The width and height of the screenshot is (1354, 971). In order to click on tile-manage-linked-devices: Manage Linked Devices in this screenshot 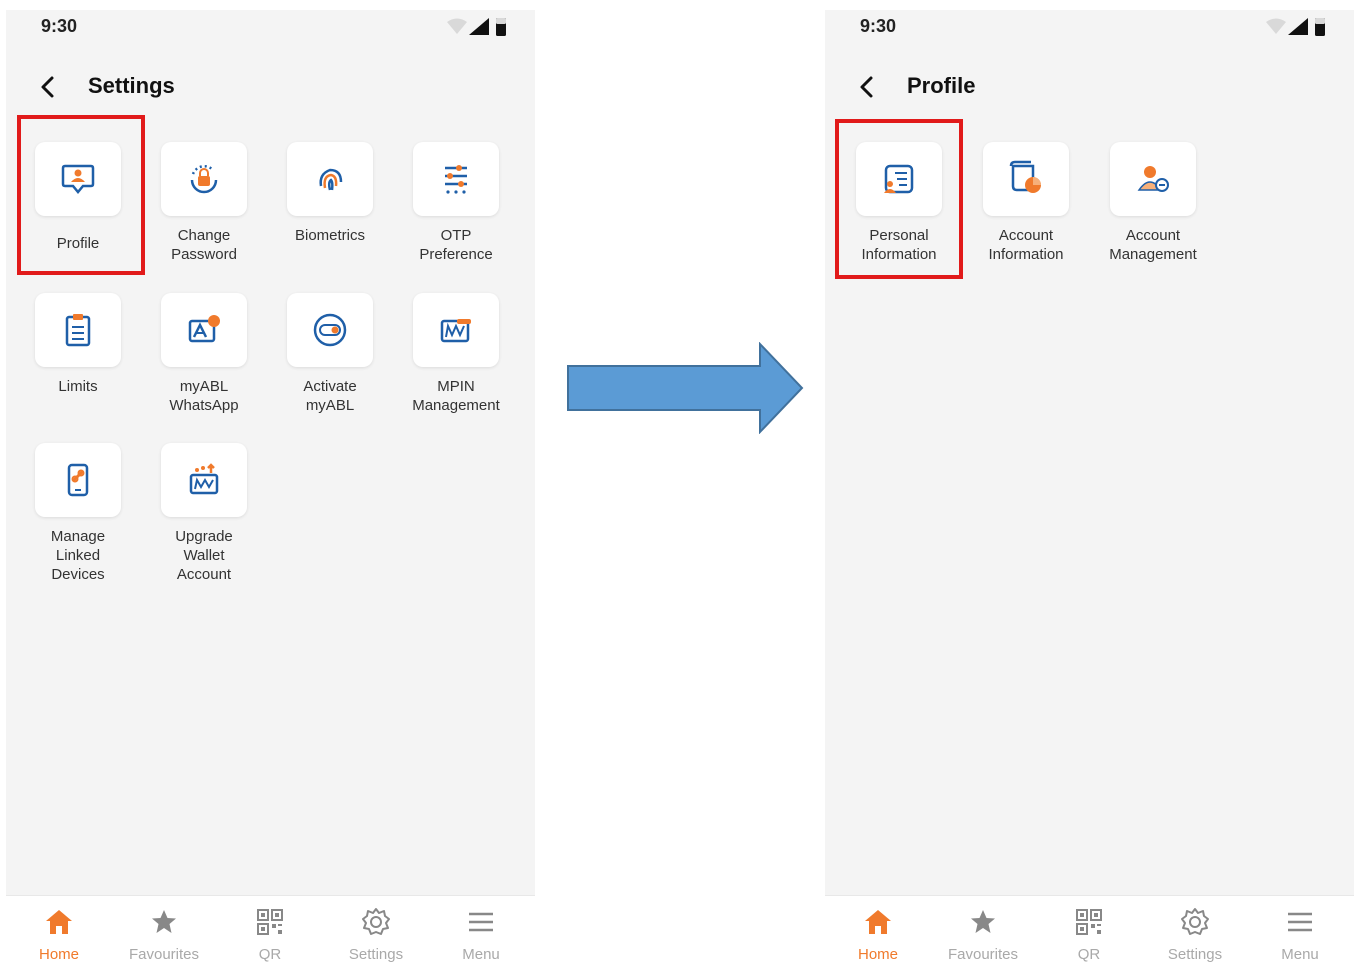, I will do `click(78, 513)`.